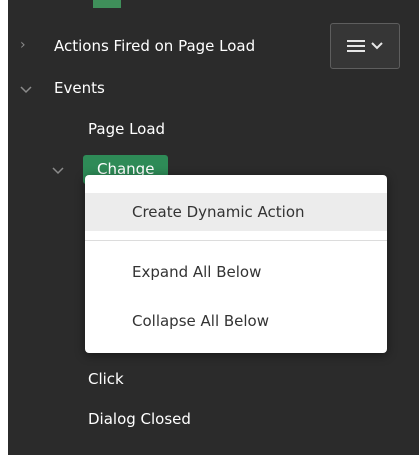 This screenshot has height=455, width=419. Describe the element at coordinates (201, 321) in the screenshot. I see `menu-item-label: Collapse All Below` at that location.